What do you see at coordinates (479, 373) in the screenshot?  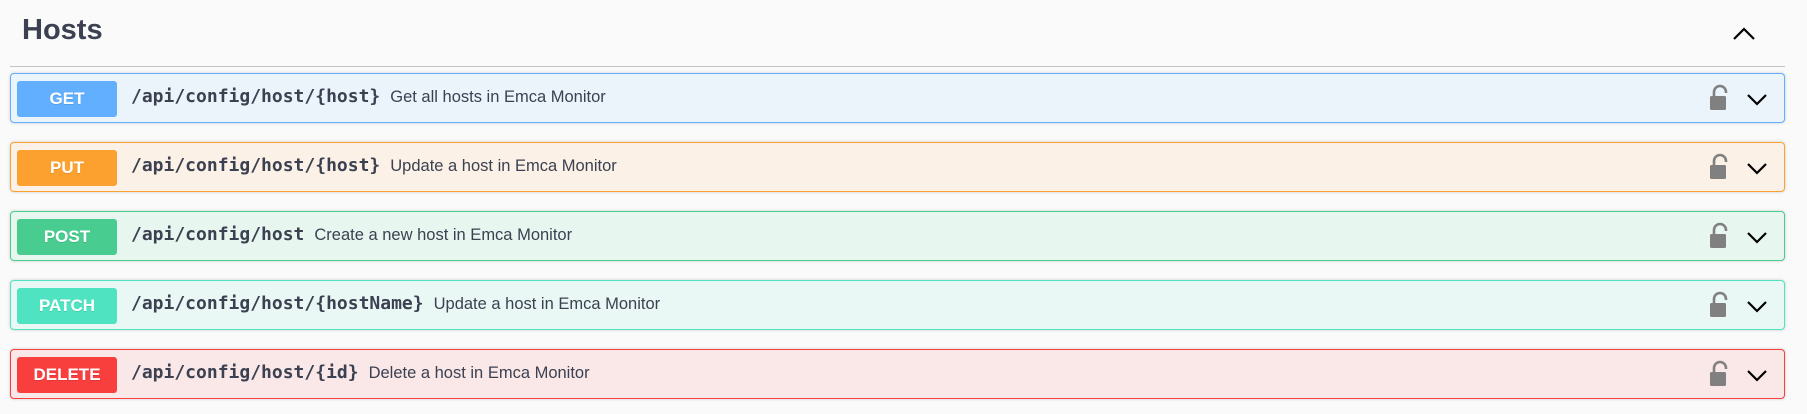 I see `operation-summary: Delete a host in Emca Monitor` at bounding box center [479, 373].